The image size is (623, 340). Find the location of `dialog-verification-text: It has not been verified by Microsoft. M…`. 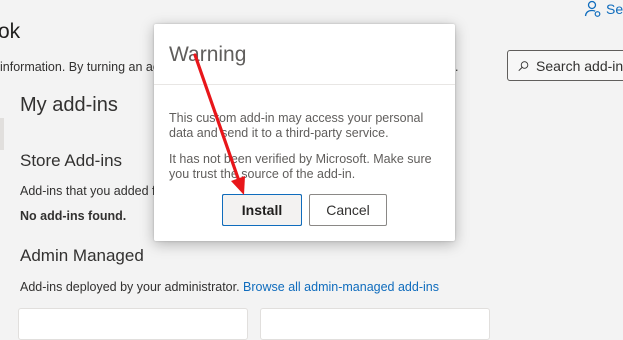

dialog-verification-text: It has not been verified by Microsoft. M… is located at coordinates (300, 166).